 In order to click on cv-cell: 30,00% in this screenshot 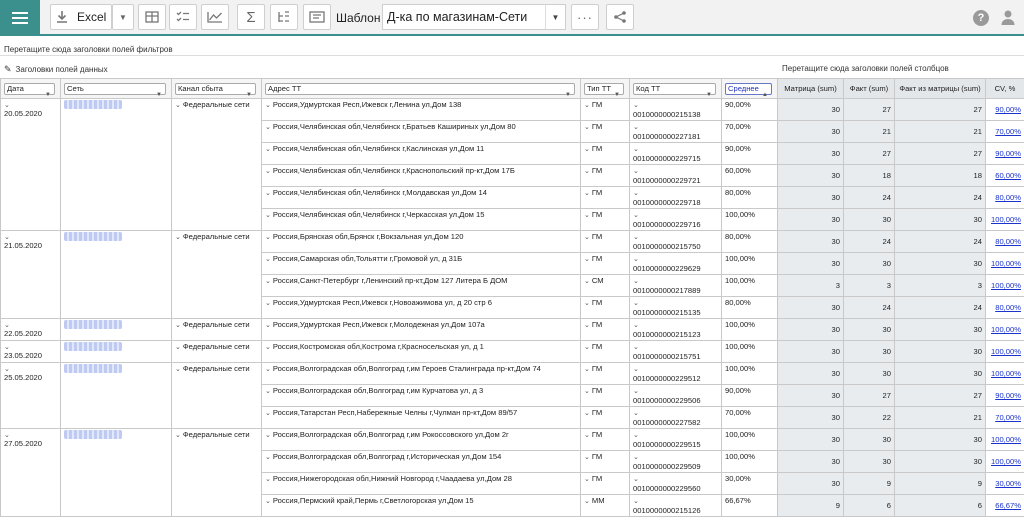, I will do `click(1004, 483)`.